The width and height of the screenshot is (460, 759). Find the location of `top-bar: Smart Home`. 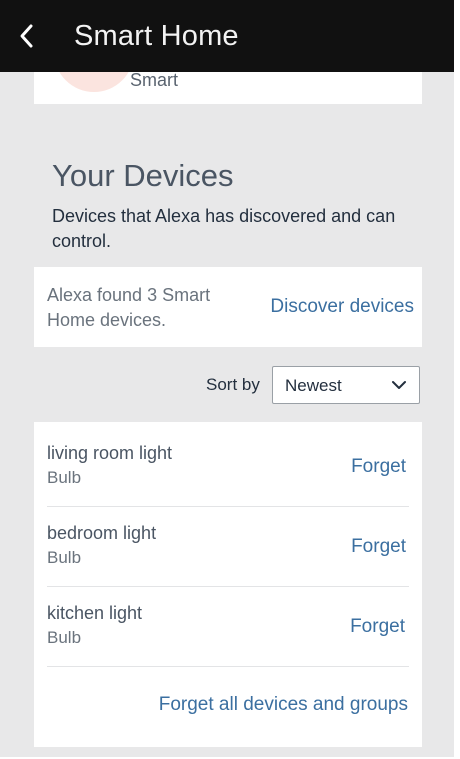

top-bar: Smart Home is located at coordinates (227, 36).